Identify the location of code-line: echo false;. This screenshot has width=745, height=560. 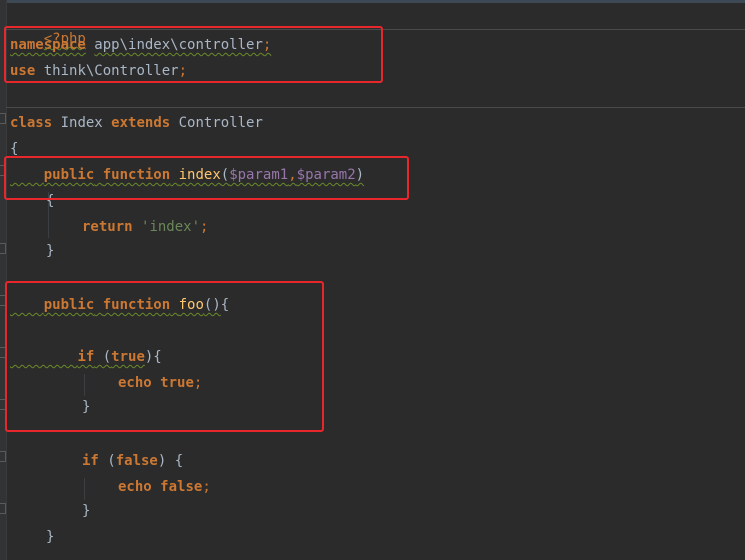
(164, 487).